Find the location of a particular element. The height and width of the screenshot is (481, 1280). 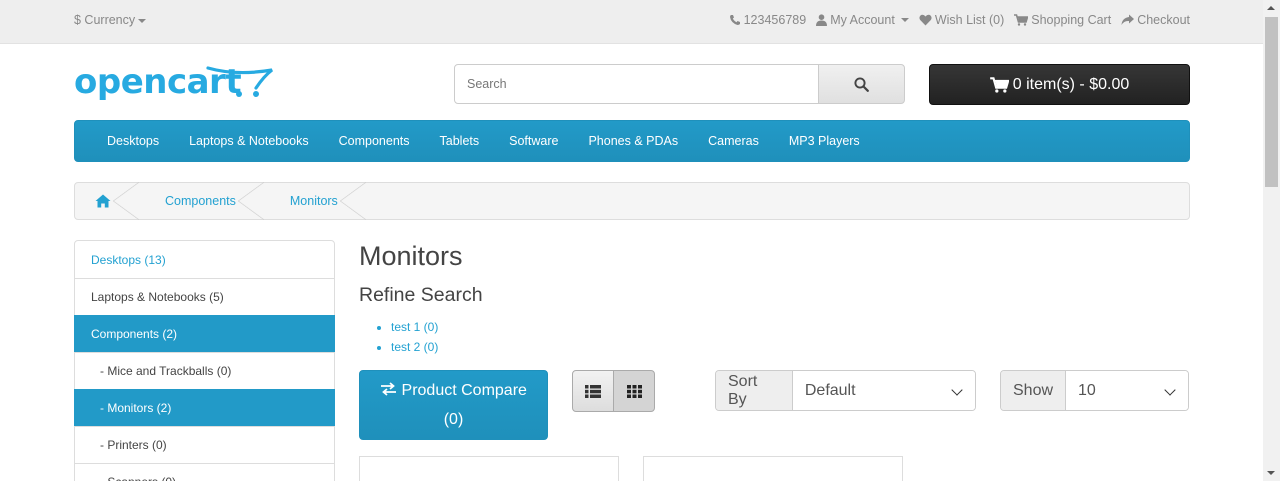

menu-item-laptops-notebooks: Laptops & Notebooks is located at coordinates (249, 141).